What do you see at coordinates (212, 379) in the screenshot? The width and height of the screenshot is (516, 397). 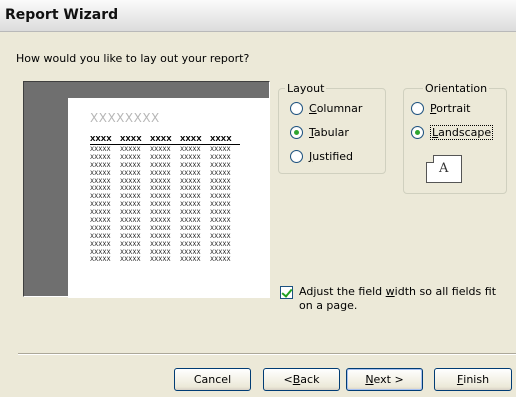 I see `cancel-button: Cancel` at bounding box center [212, 379].